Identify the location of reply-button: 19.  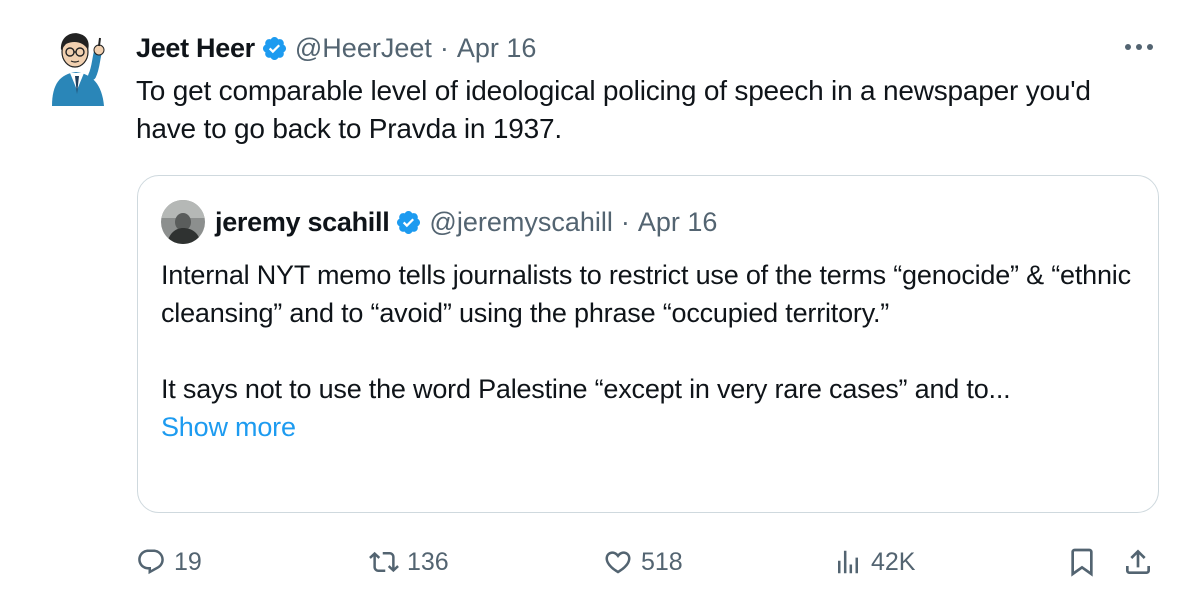
(169, 562).